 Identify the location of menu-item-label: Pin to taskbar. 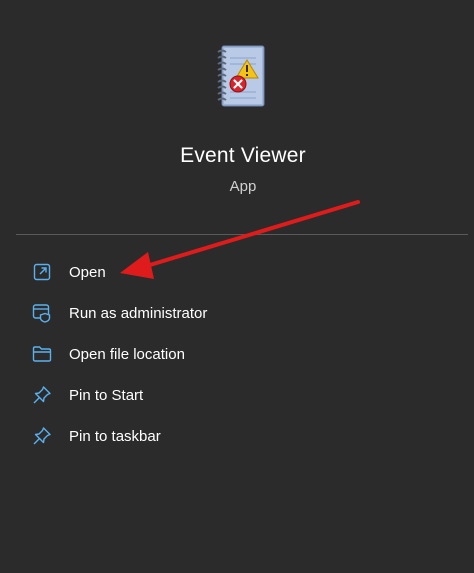
(115, 436).